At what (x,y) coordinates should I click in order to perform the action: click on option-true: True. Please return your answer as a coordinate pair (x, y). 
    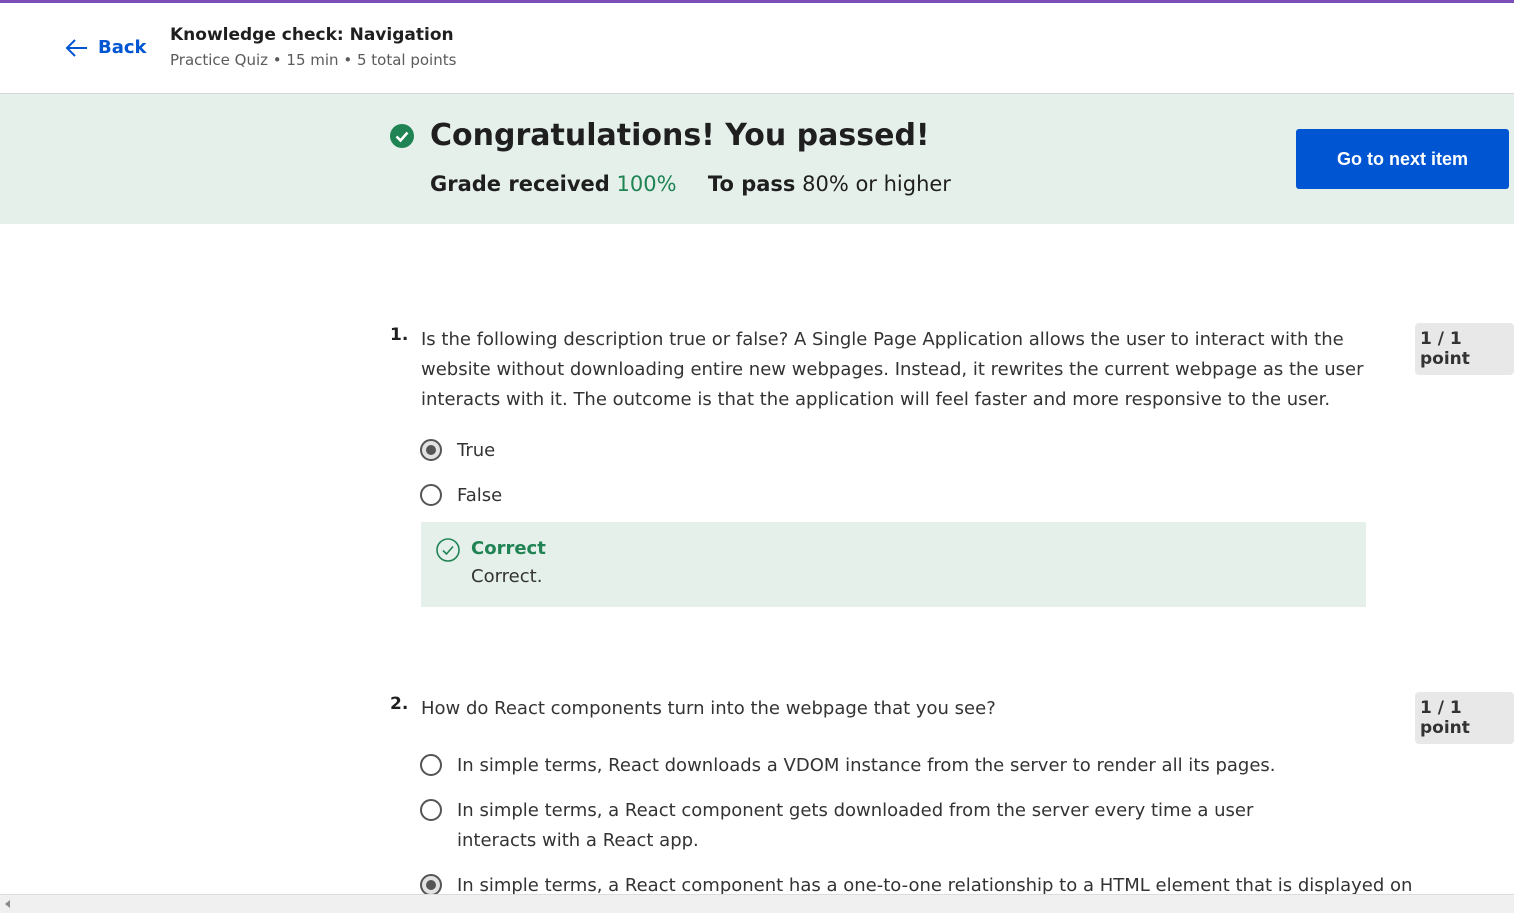
    Looking at the image, I should click on (457, 451).